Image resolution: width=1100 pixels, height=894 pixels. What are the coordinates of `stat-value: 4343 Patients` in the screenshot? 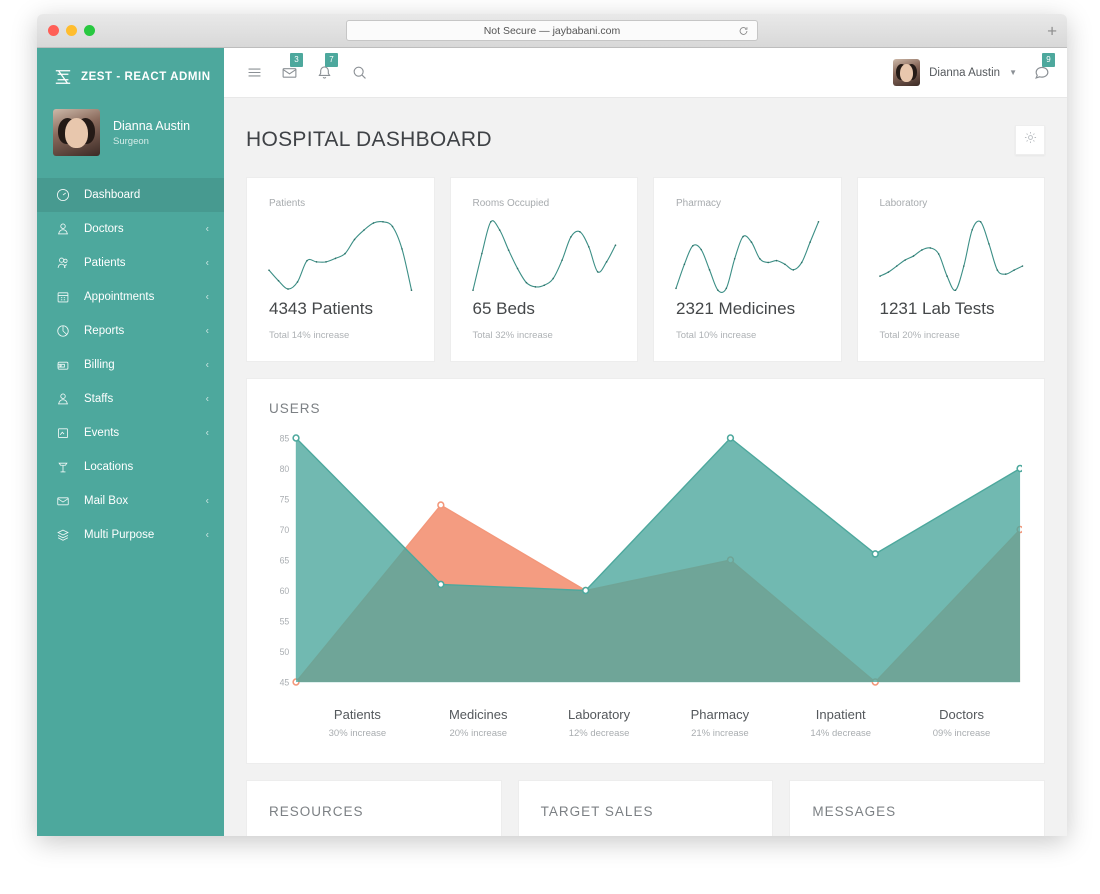 It's located at (321, 308).